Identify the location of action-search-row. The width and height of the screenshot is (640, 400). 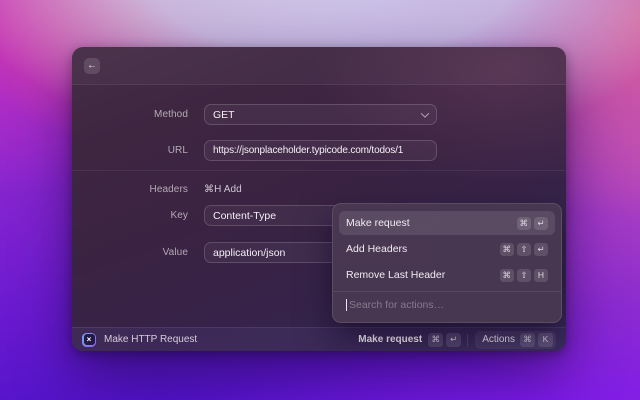
(447, 305).